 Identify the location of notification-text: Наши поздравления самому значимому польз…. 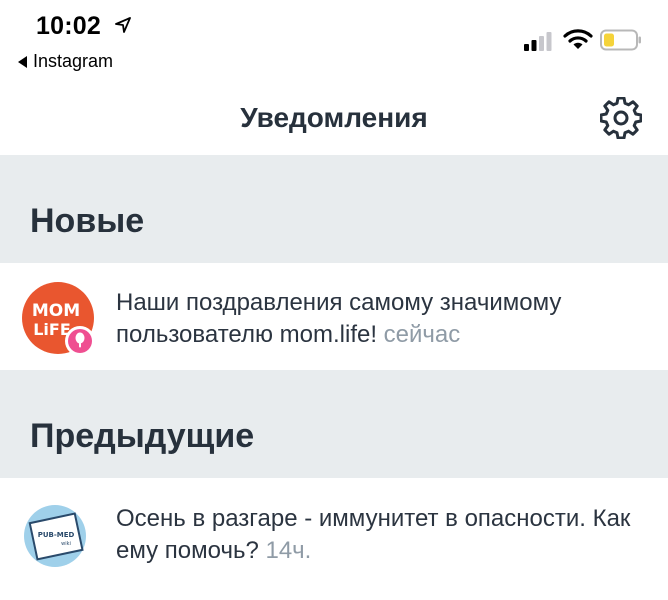
(381, 319).